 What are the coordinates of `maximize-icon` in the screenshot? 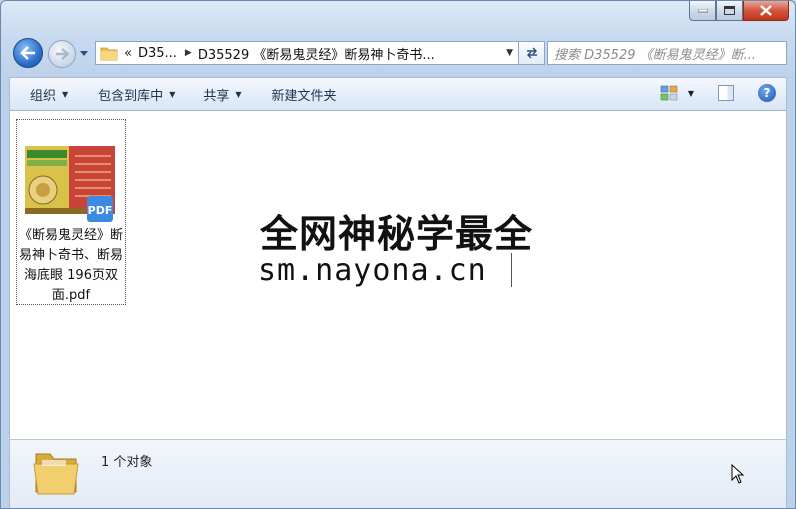 It's located at (729, 10).